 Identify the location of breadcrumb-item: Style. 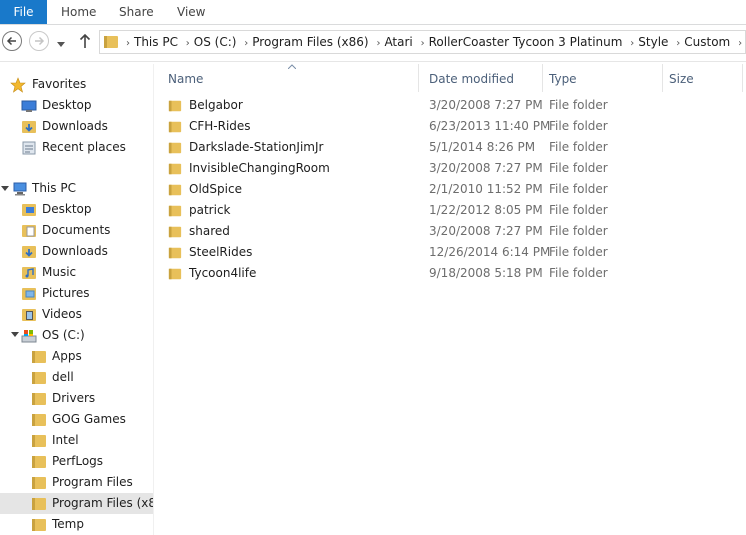
(653, 42).